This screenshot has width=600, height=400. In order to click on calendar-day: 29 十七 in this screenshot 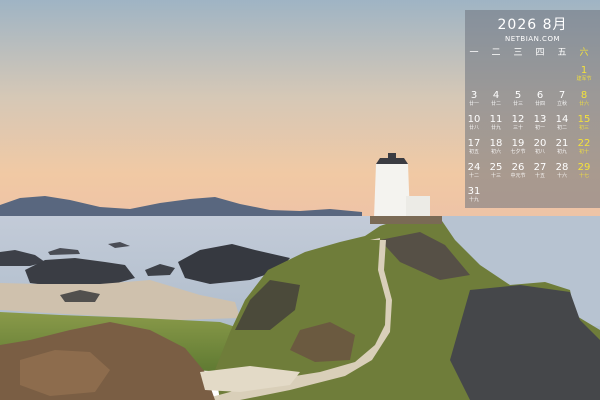, I will do `click(584, 170)`.